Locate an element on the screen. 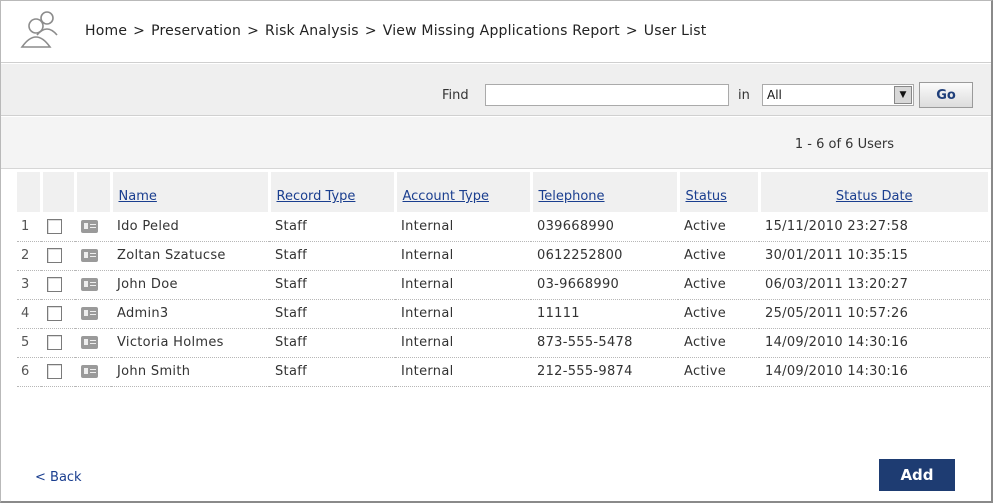 The image size is (993, 503). sort-account-type-link: Account Type is located at coordinates (446, 196).